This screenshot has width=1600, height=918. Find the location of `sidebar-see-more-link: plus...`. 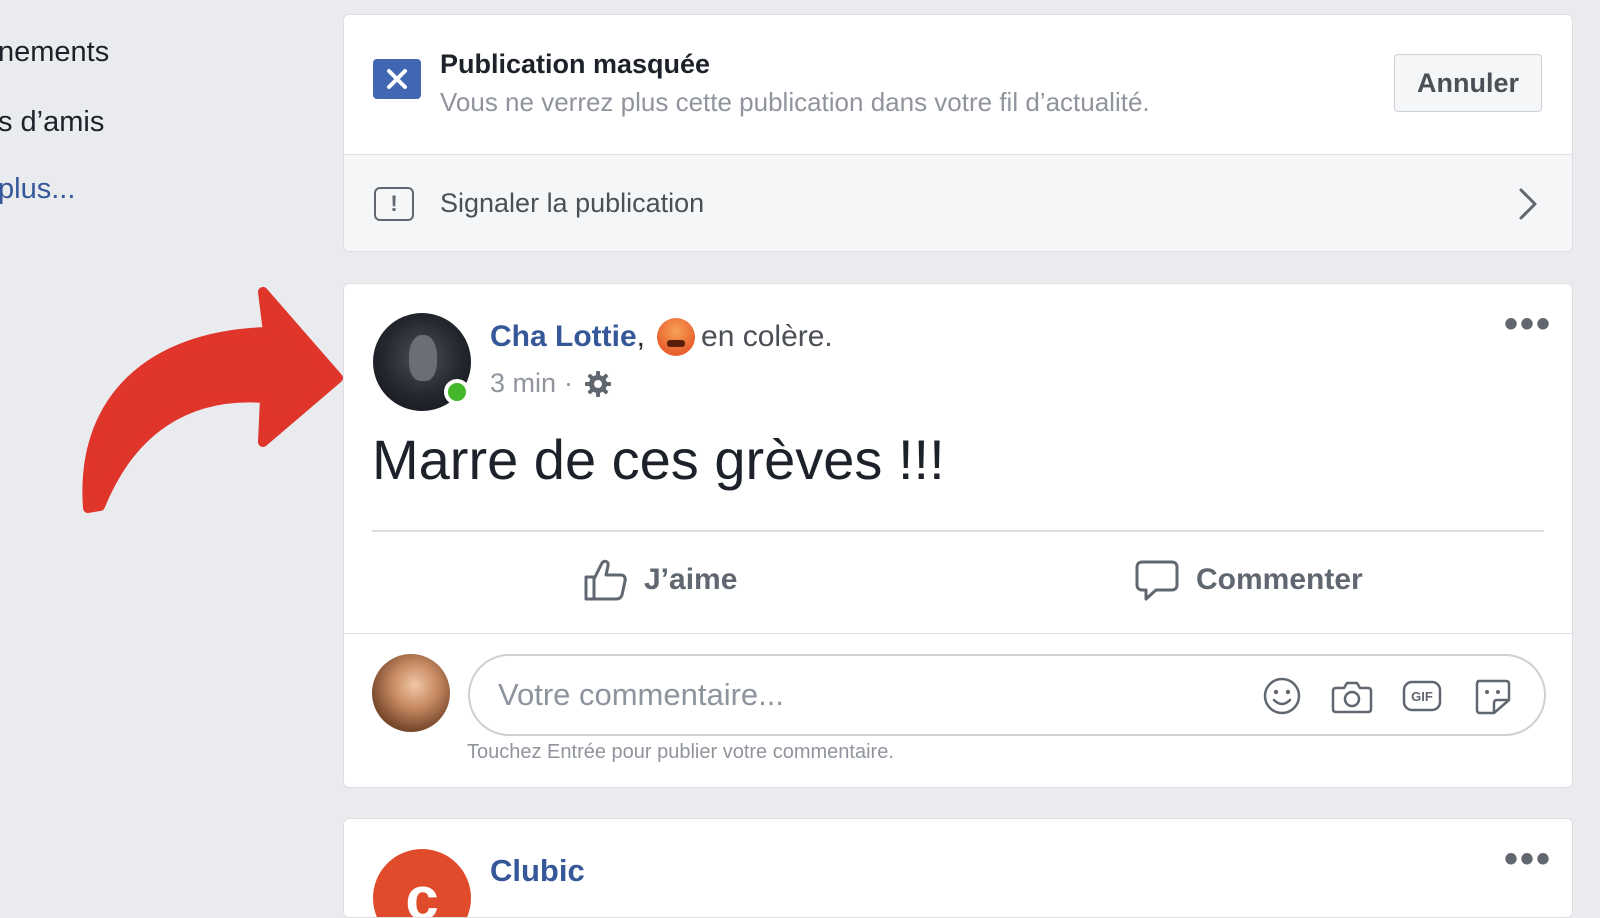

sidebar-see-more-link: plus... is located at coordinates (37, 189).